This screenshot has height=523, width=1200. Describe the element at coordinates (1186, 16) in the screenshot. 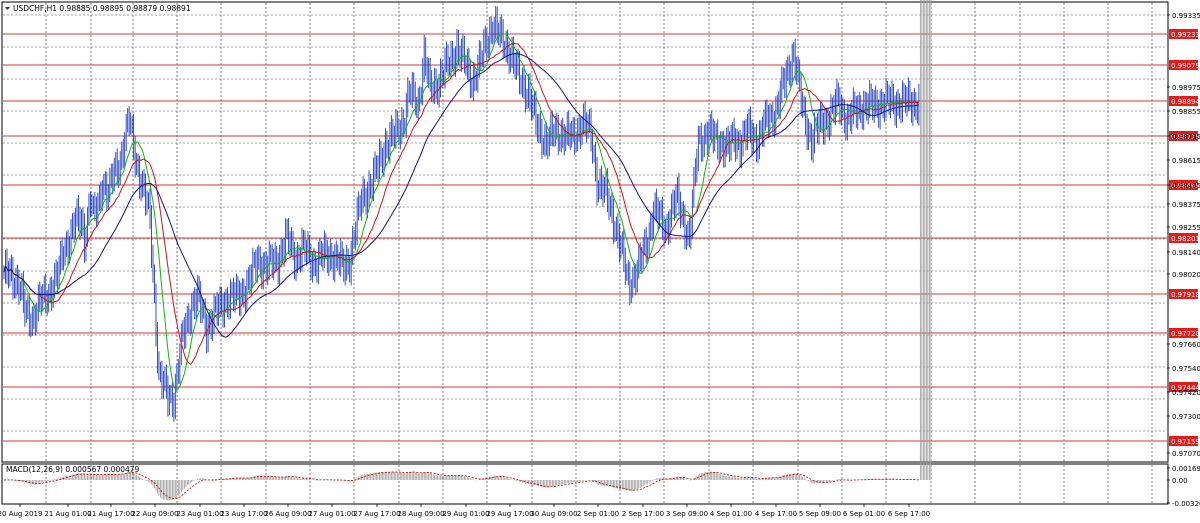

I see `y-tick-label: 0.99335` at that location.